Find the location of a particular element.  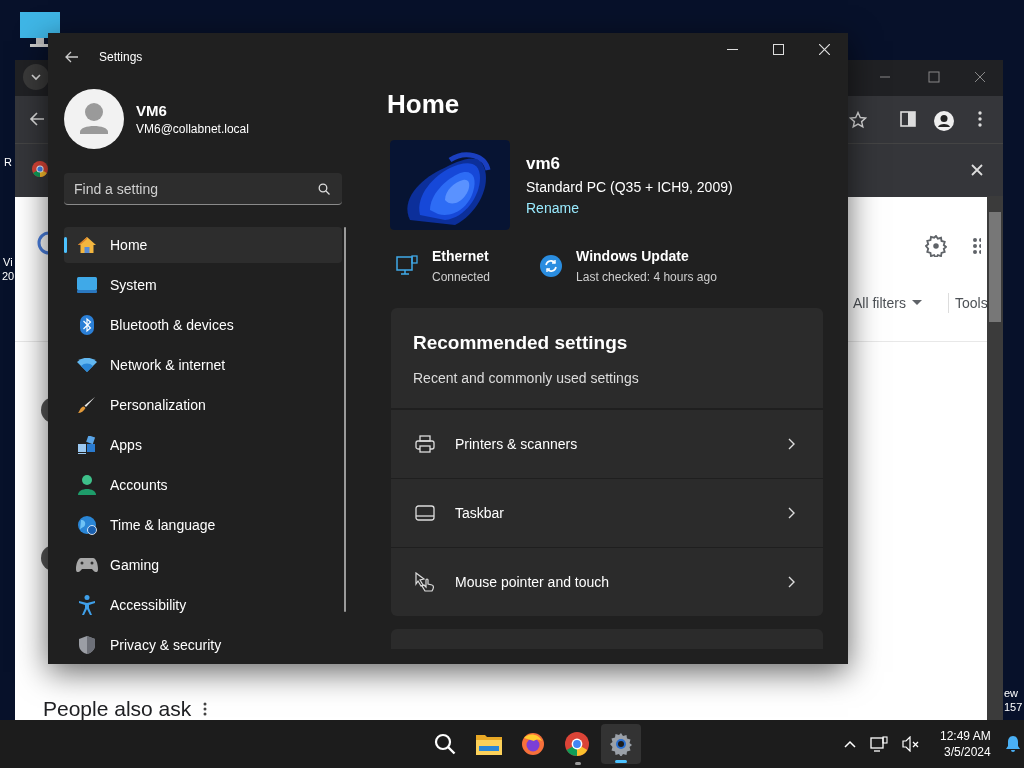

device-name: vm6 is located at coordinates (544, 164).